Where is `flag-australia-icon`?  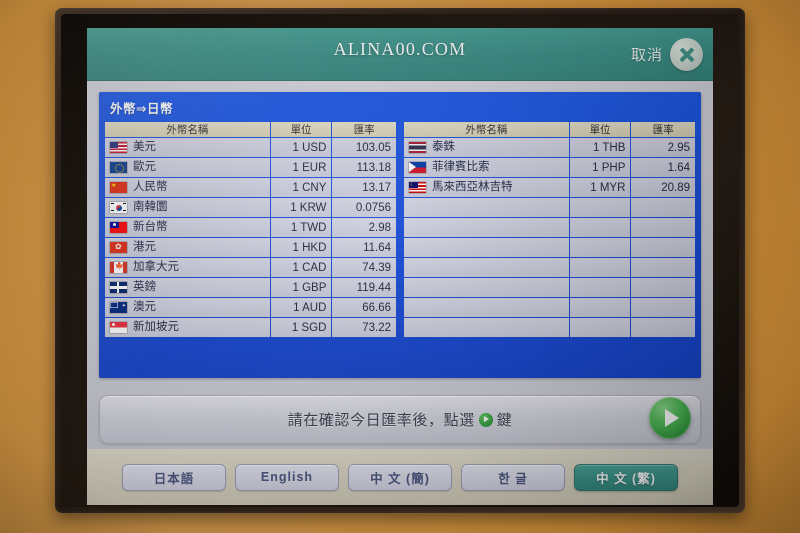
flag-australia-icon is located at coordinates (118, 307).